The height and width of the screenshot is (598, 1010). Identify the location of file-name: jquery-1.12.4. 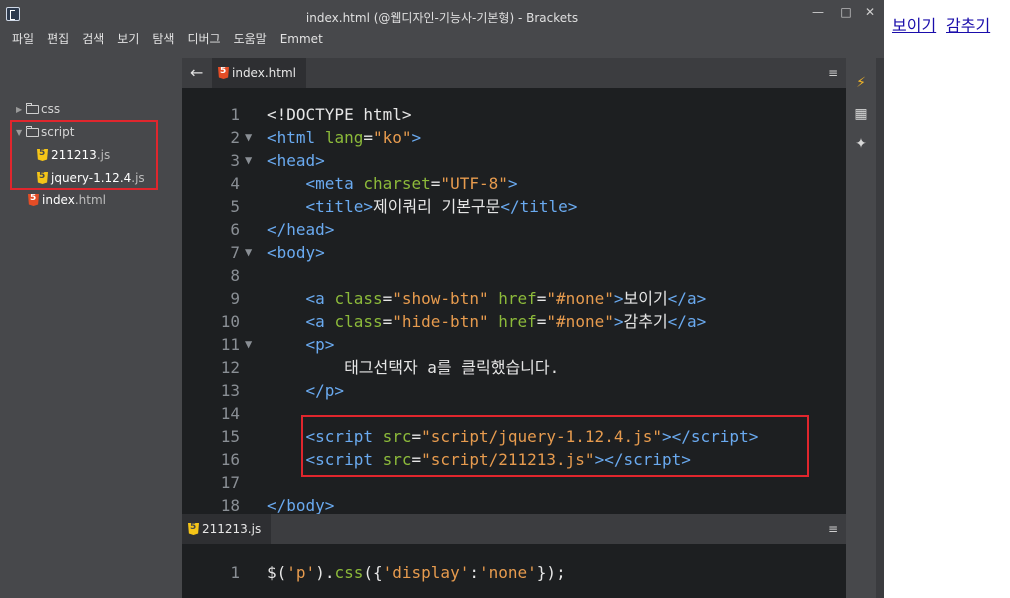
(91, 178).